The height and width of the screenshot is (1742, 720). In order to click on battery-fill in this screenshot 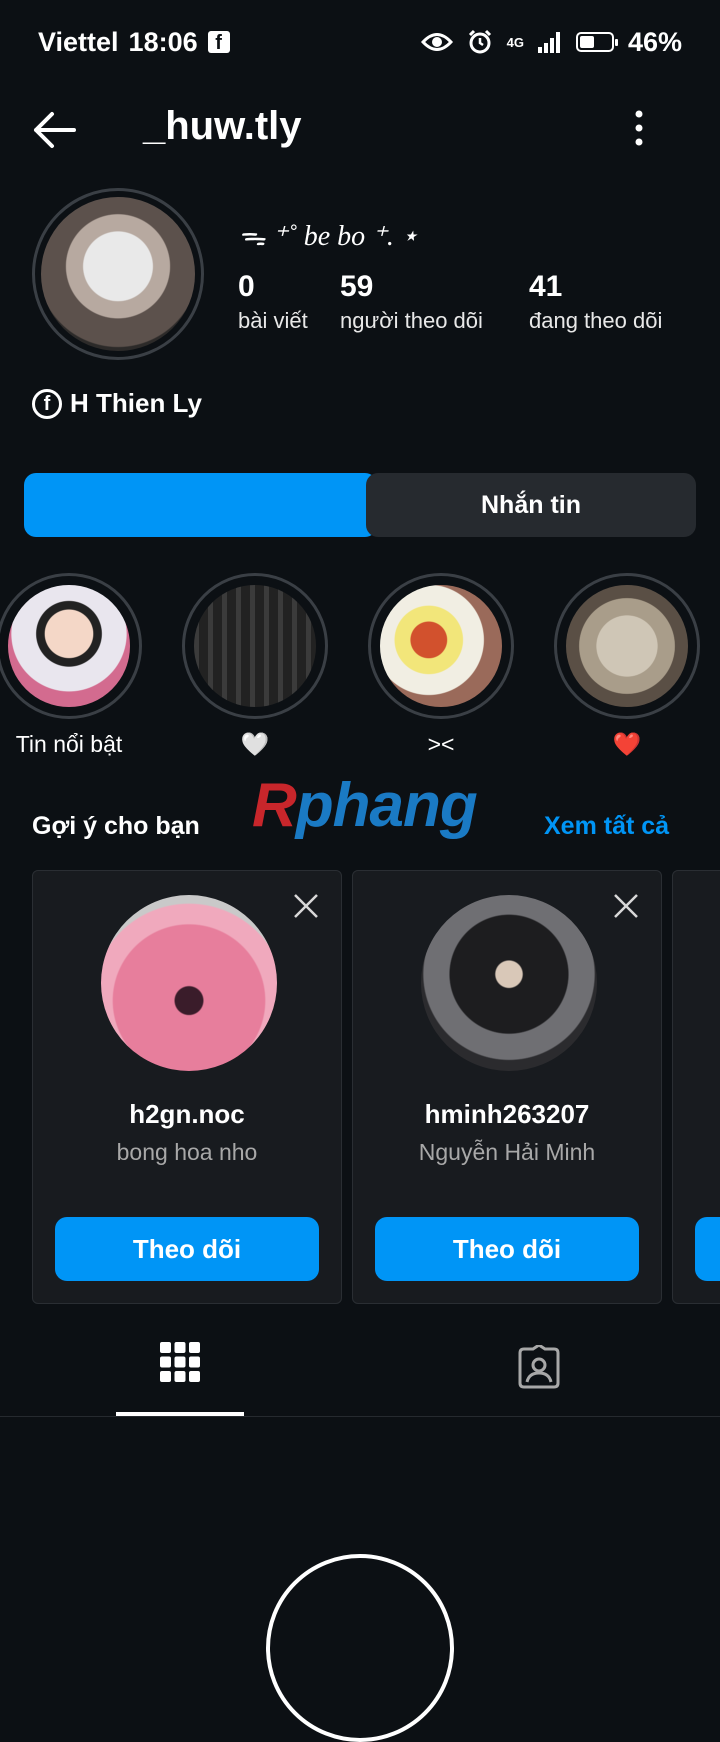, I will do `click(586, 42)`.